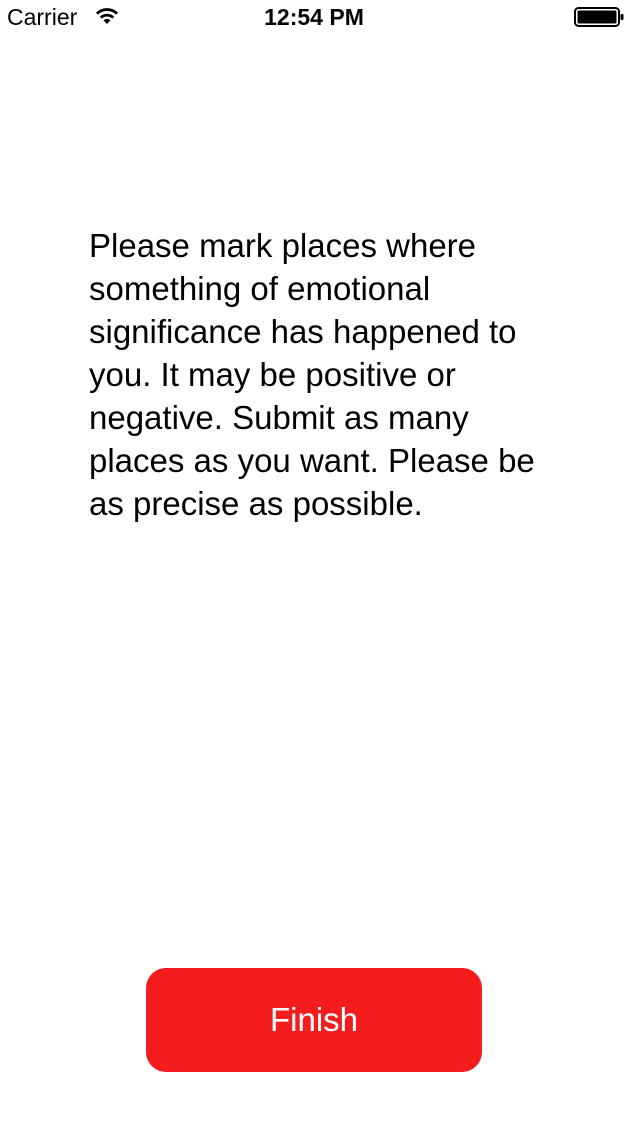  I want to click on status-time: 12:54 PM, so click(314, 17).